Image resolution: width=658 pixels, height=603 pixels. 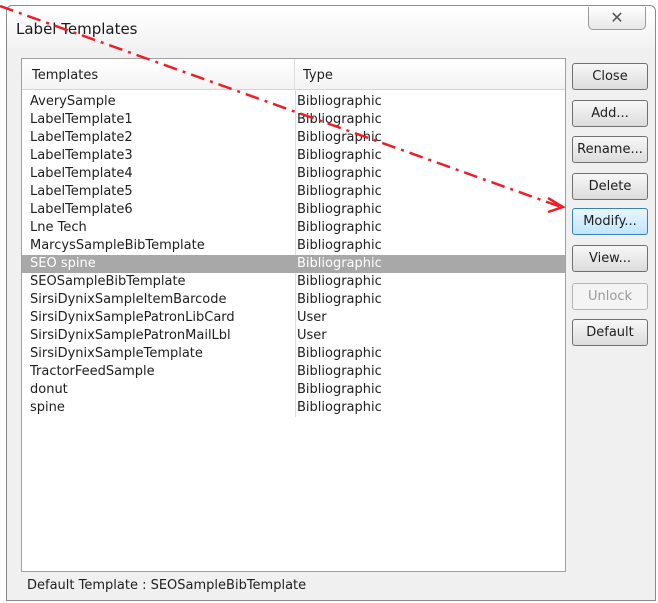 What do you see at coordinates (293, 210) in the screenshot?
I see `table-row: LabelTemplate6 Bibliographic` at bounding box center [293, 210].